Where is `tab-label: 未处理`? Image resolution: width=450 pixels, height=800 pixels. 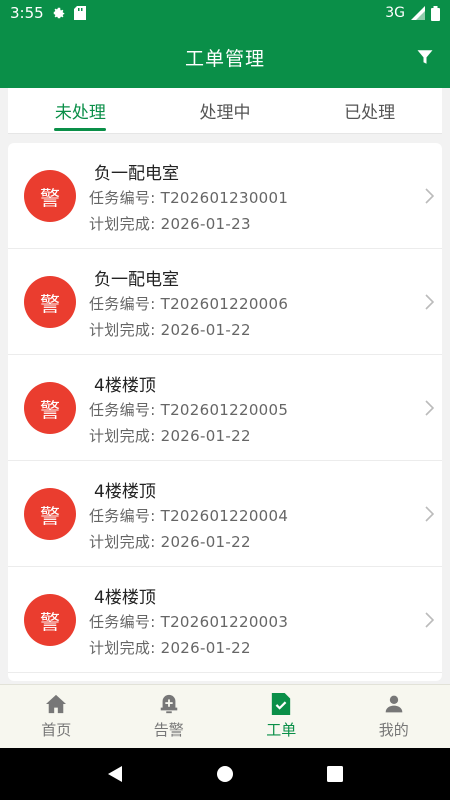 tab-label: 未处理 is located at coordinates (80, 113).